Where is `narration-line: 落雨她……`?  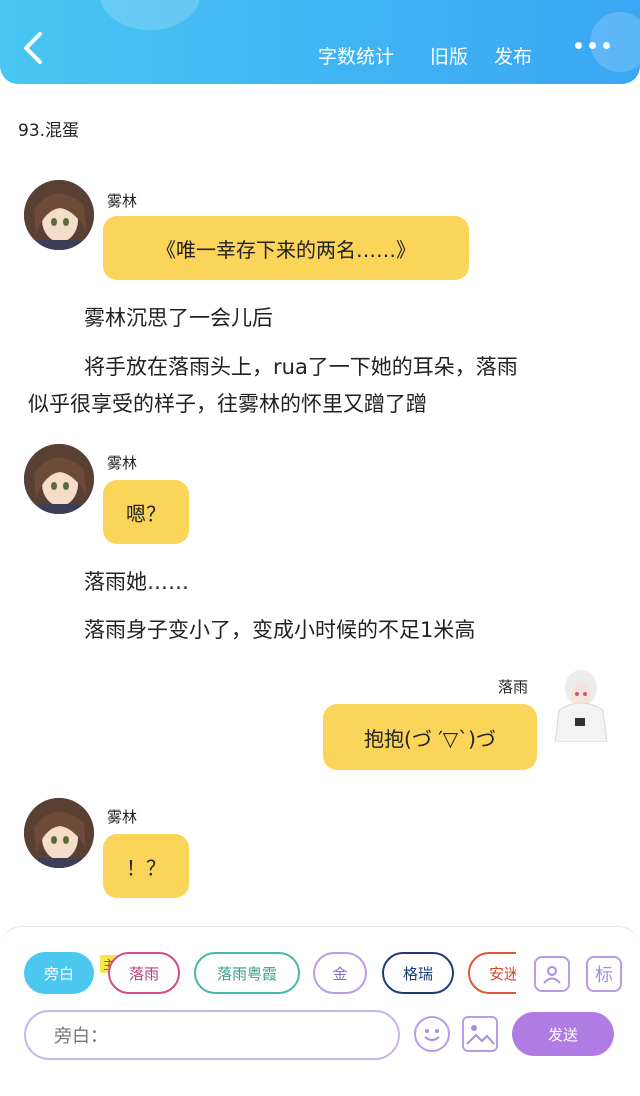
narration-line: 落雨她…… is located at coordinates (136, 582).